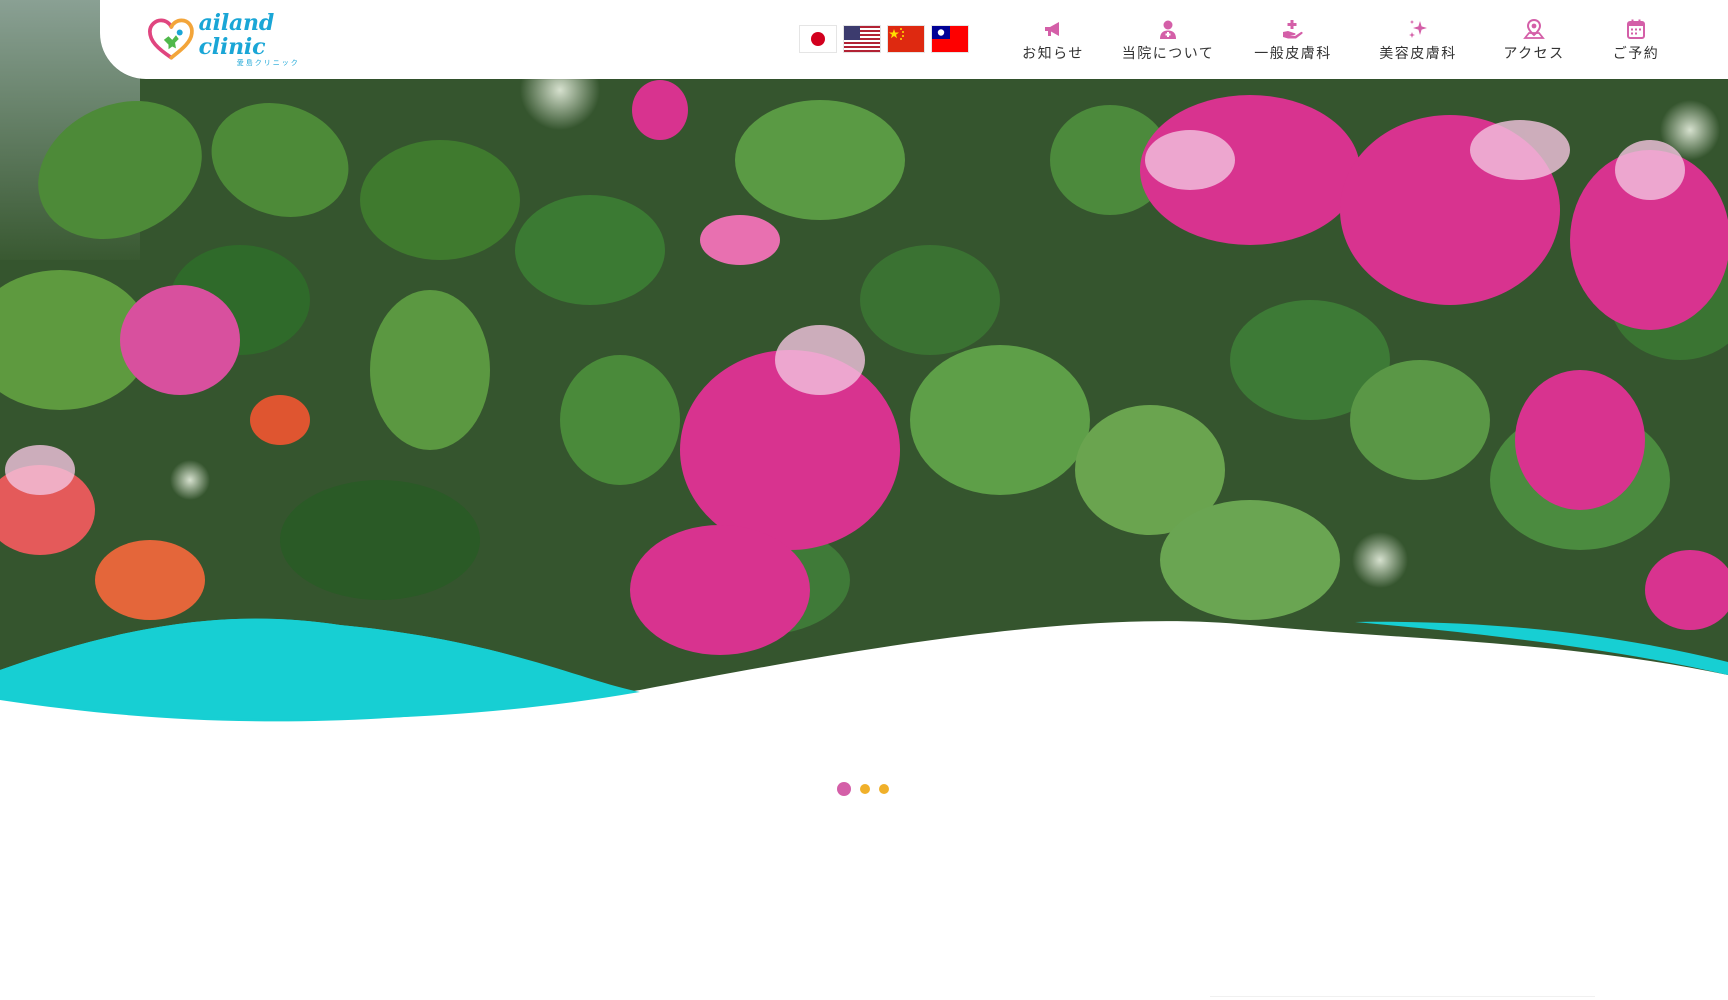 Image resolution: width=1728 pixels, height=1000 pixels. What do you see at coordinates (1053, 43) in the screenshot?
I see `nav-item-news: お知らせ` at bounding box center [1053, 43].